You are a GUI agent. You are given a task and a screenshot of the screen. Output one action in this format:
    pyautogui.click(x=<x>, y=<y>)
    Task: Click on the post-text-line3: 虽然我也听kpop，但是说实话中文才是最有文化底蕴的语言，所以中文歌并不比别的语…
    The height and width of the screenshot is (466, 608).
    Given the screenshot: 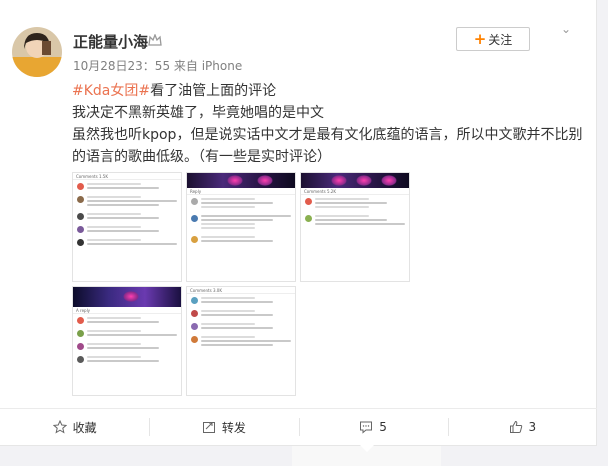 What is the action you would take?
    pyautogui.click(x=327, y=146)
    